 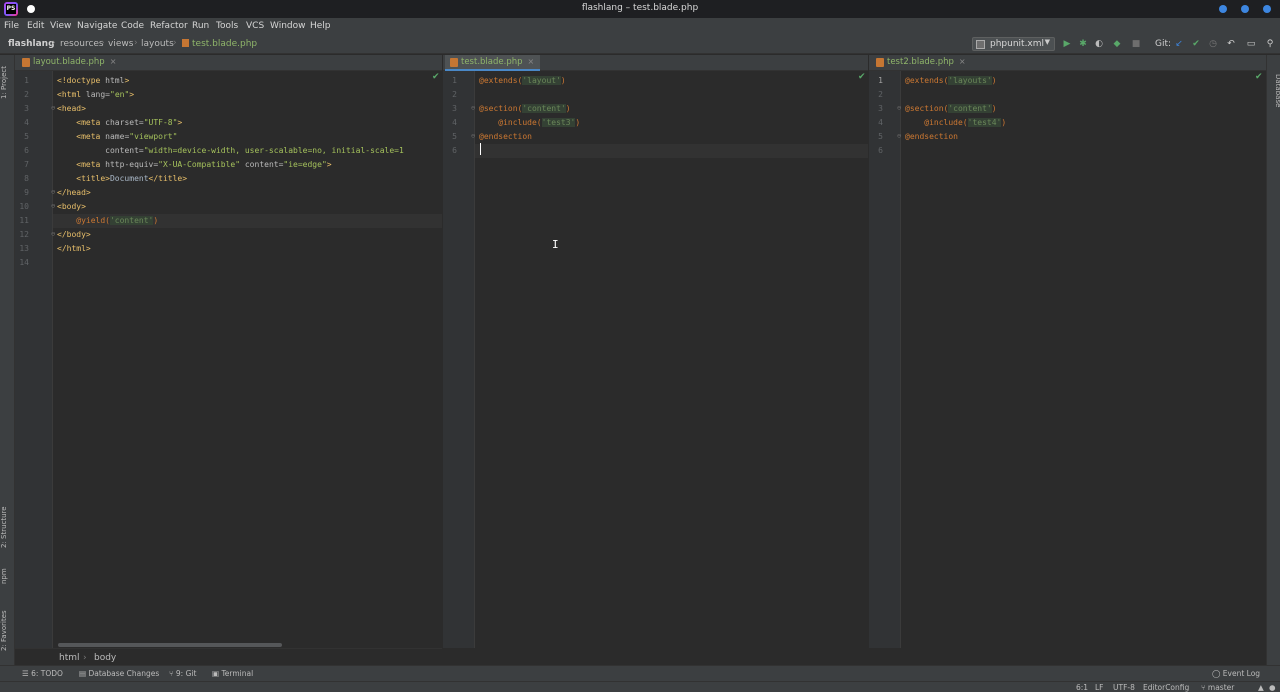 What do you see at coordinates (82, 44) in the screenshot?
I see `breadcrumb-resources: resources` at bounding box center [82, 44].